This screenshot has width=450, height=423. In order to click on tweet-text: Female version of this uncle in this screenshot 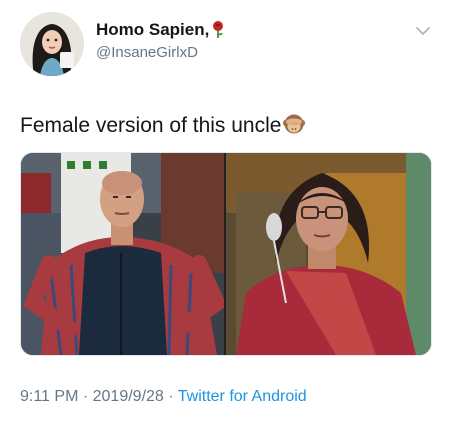, I will do `click(163, 127)`.